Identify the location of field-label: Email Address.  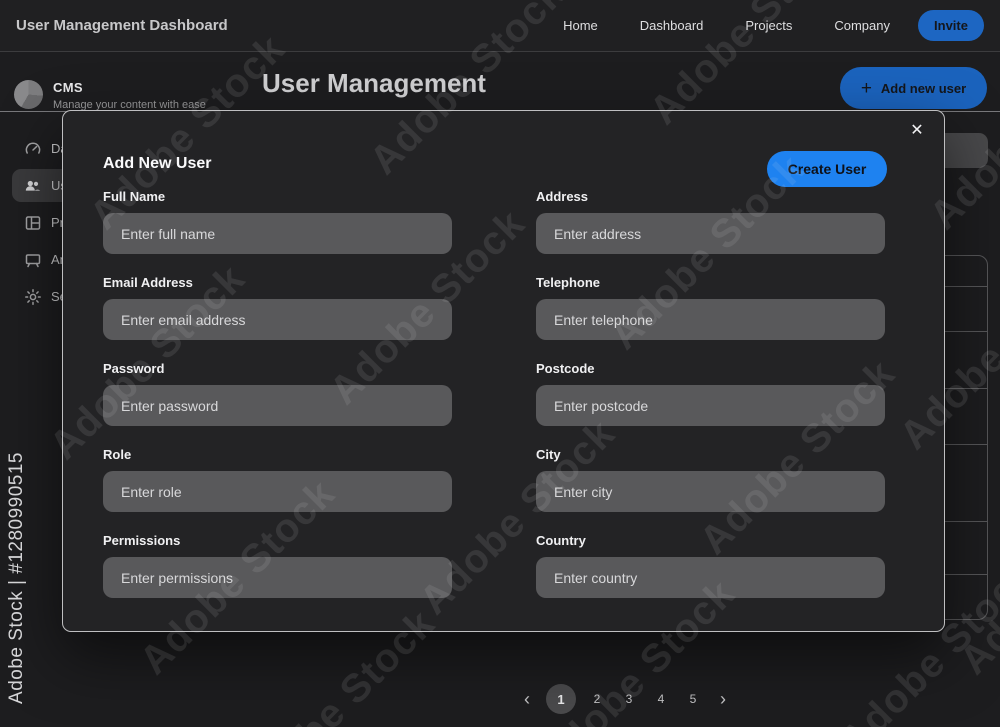
(148, 282).